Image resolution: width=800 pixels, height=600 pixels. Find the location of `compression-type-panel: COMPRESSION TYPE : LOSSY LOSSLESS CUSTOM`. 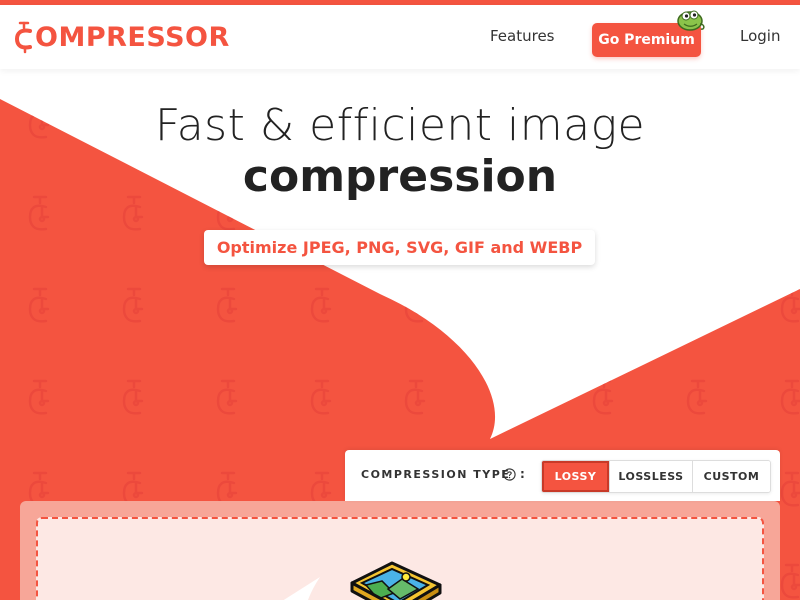

compression-type-panel: COMPRESSION TYPE : LOSSY LOSSLESS CUSTOM is located at coordinates (562, 475).